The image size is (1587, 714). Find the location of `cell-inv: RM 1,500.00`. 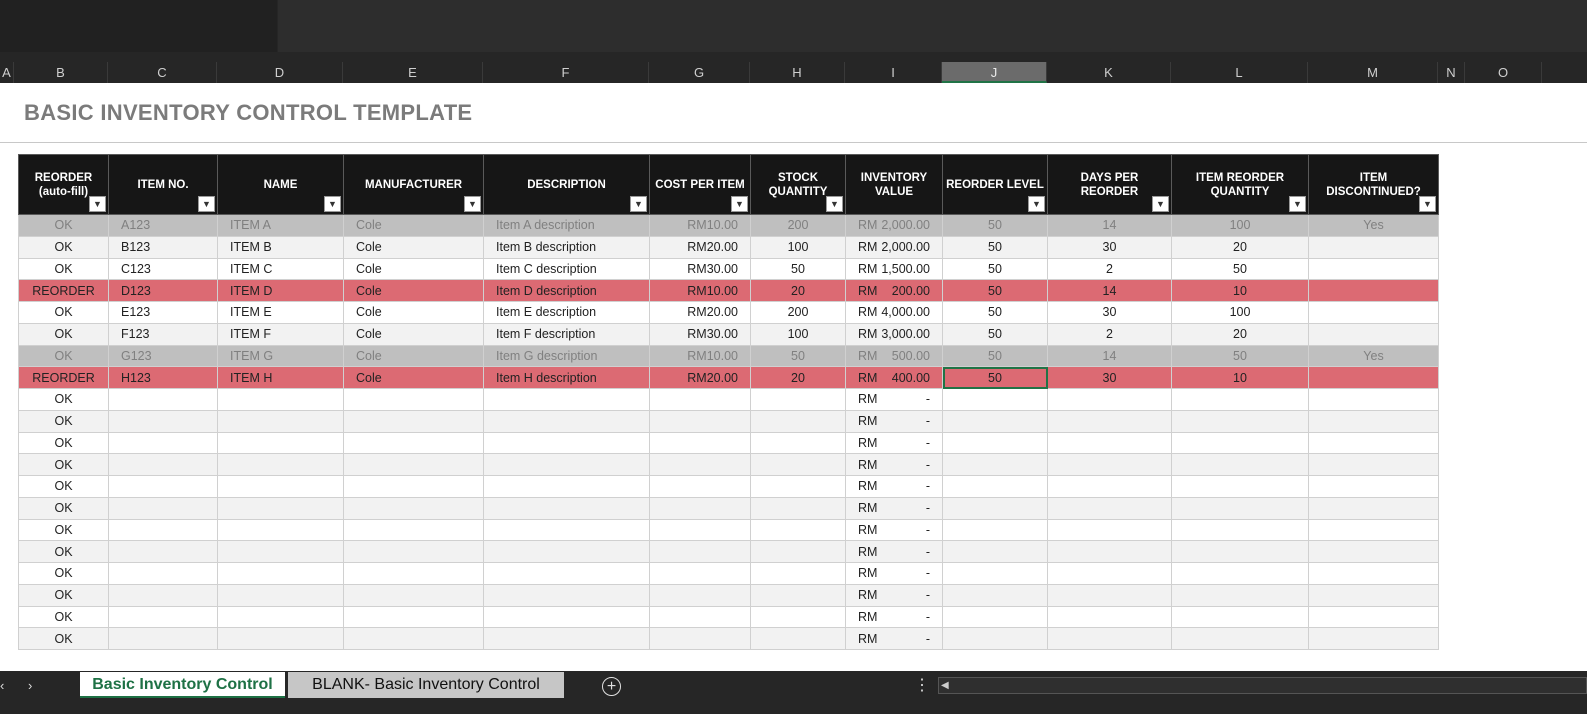

cell-inv: RM 1,500.00 is located at coordinates (894, 269).